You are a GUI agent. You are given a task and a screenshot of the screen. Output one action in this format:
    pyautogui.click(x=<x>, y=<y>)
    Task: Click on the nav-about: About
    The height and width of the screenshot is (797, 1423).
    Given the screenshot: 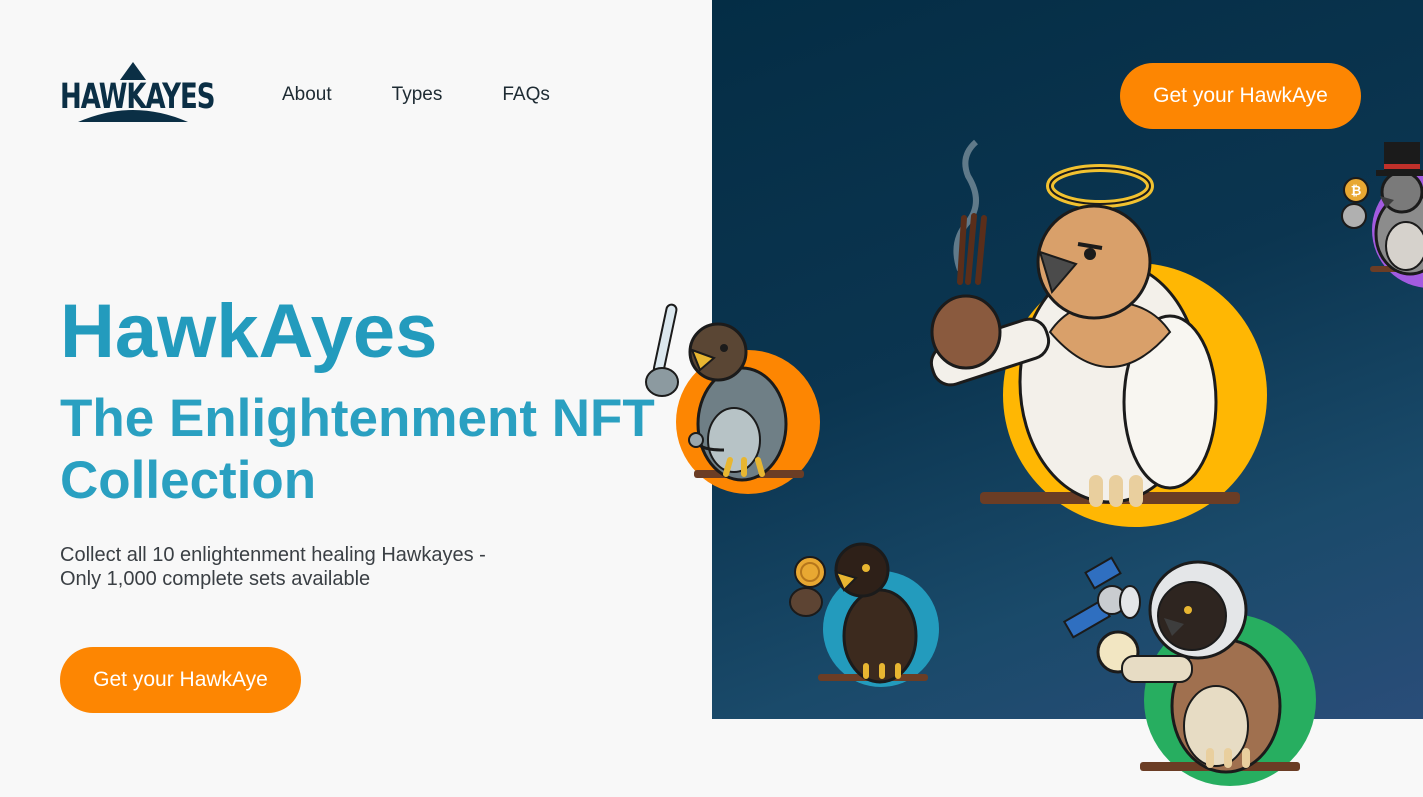 What is the action you would take?
    pyautogui.click(x=307, y=95)
    